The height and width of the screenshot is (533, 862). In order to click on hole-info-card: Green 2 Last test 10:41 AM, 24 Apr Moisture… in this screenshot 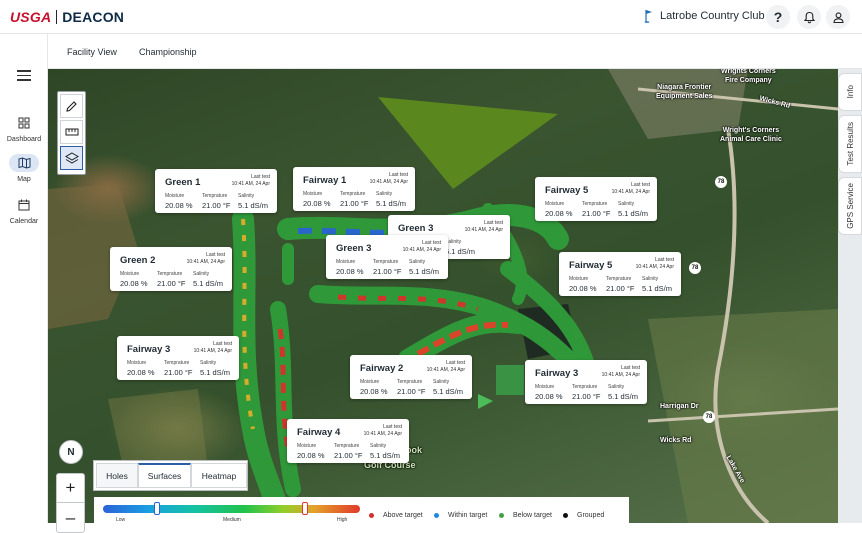, I will do `click(171, 269)`.